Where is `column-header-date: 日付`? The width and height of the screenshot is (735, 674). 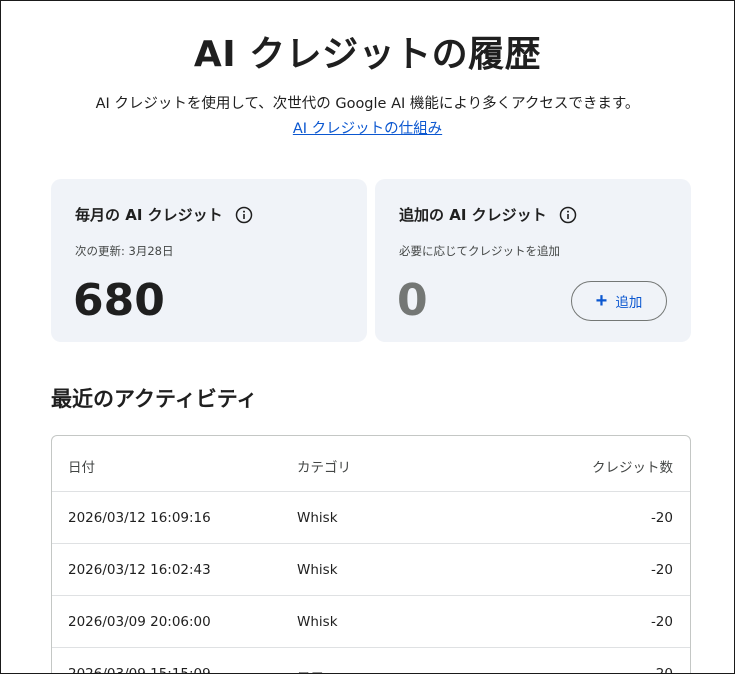 column-header-date: 日付 is located at coordinates (81, 468).